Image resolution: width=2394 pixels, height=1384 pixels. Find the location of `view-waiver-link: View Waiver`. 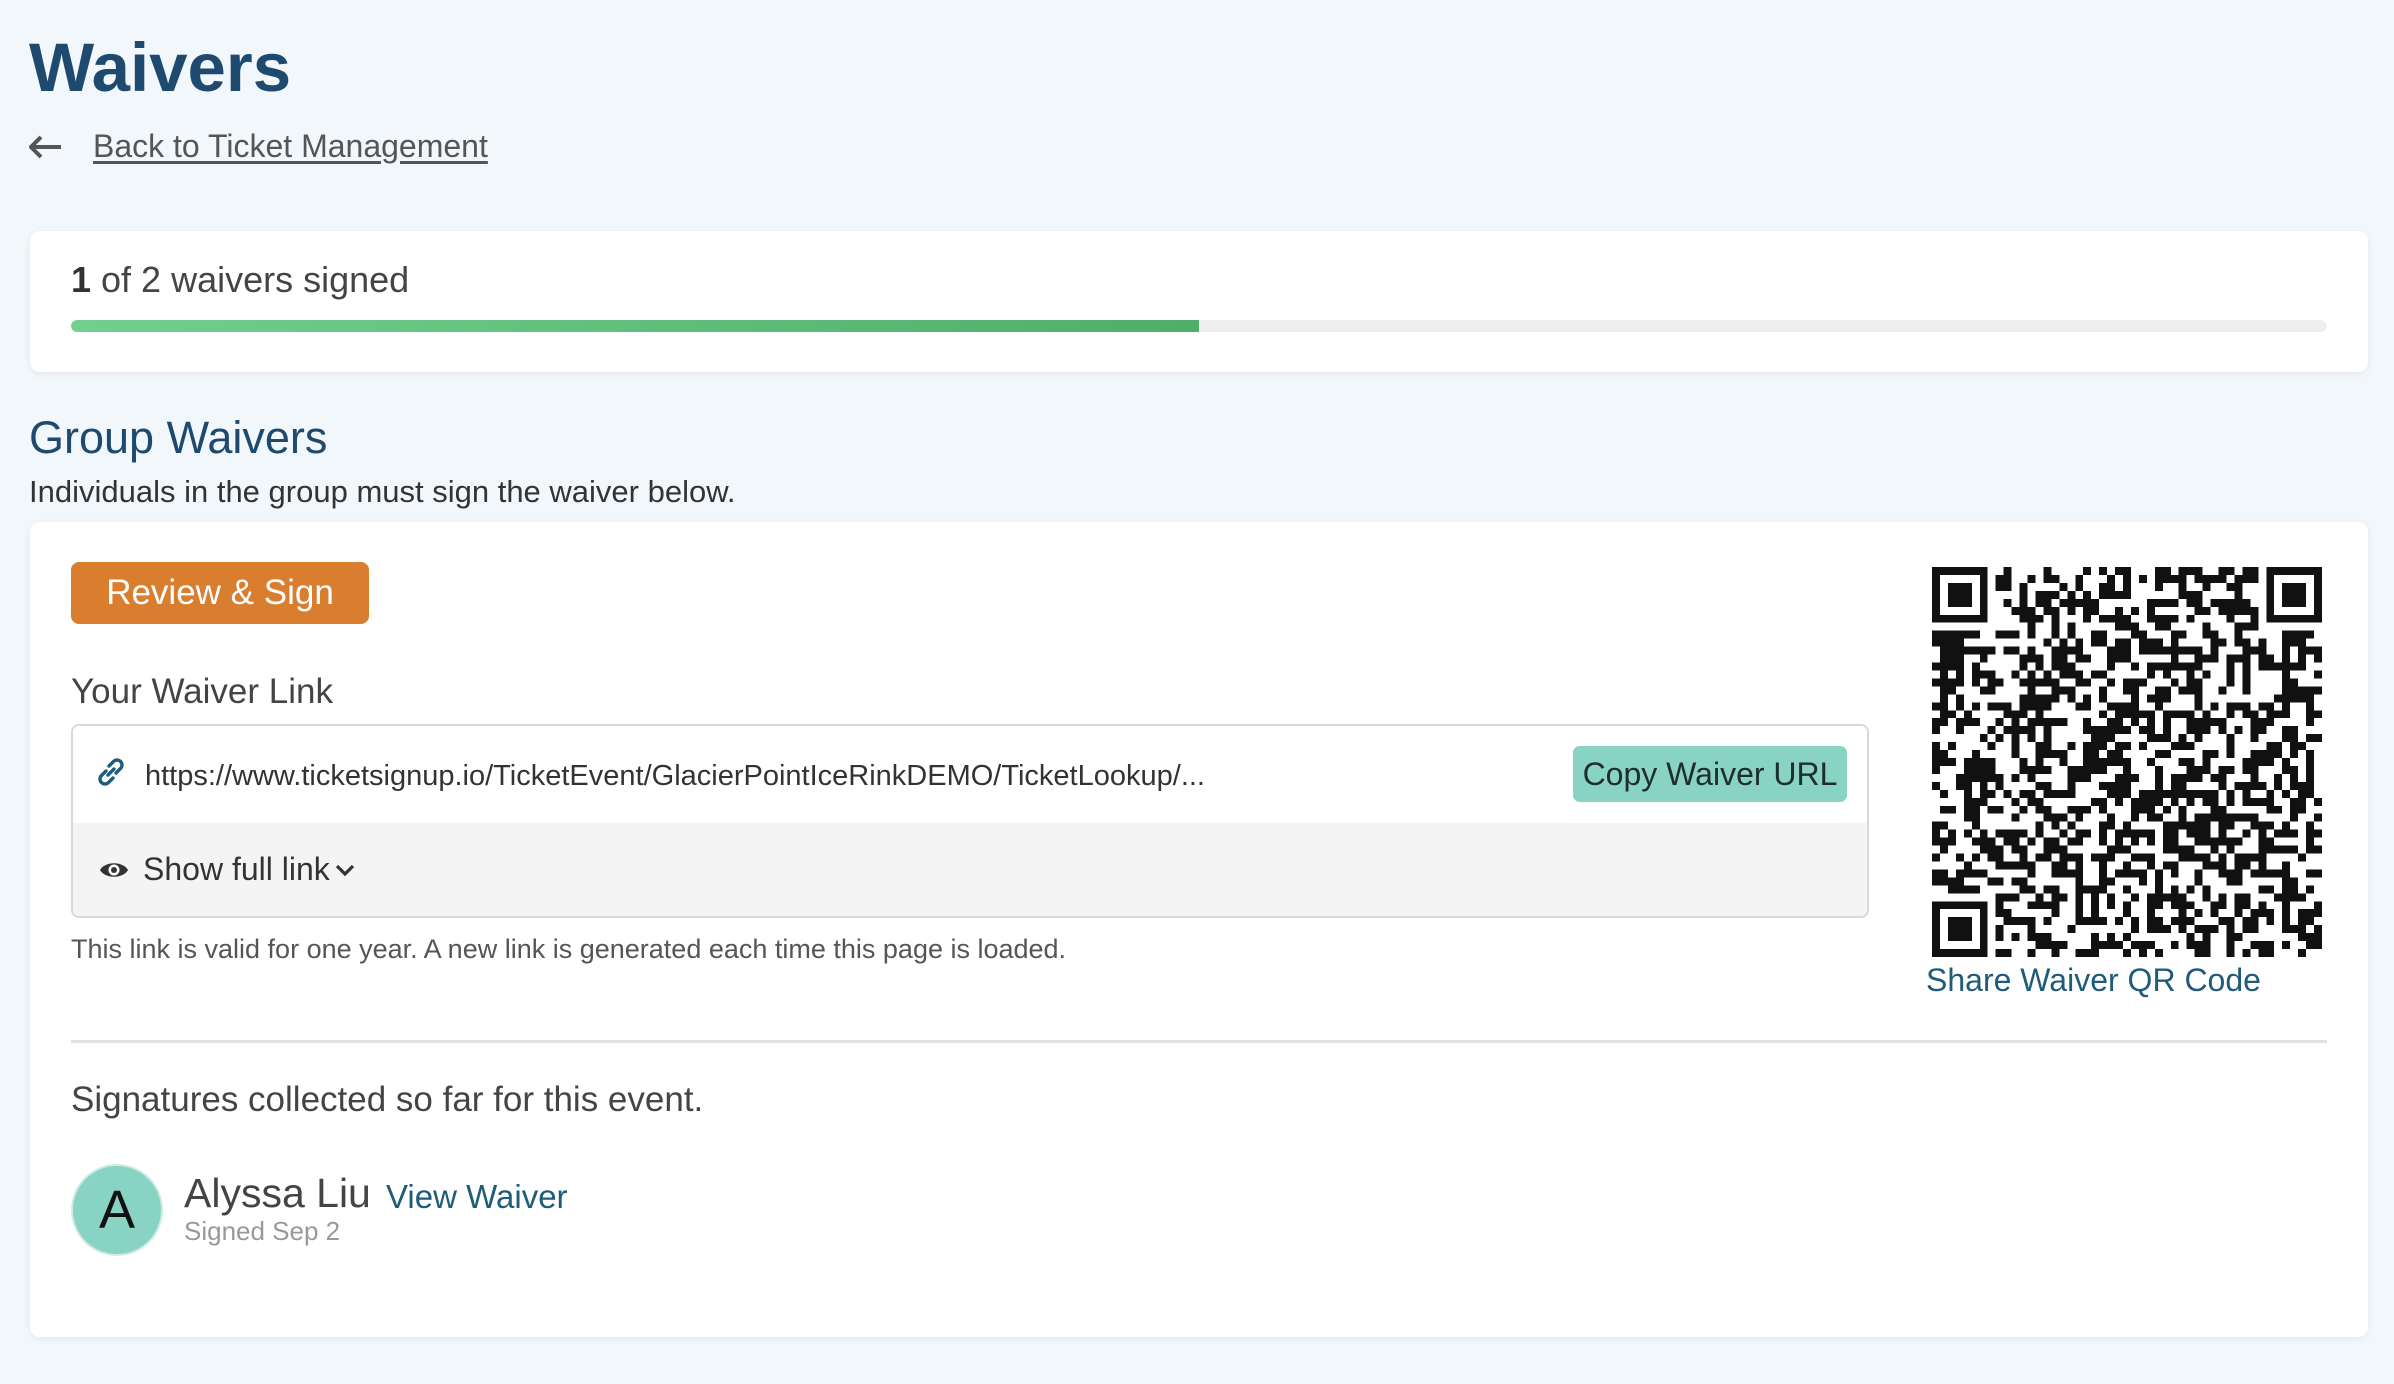

view-waiver-link: View Waiver is located at coordinates (477, 1197).